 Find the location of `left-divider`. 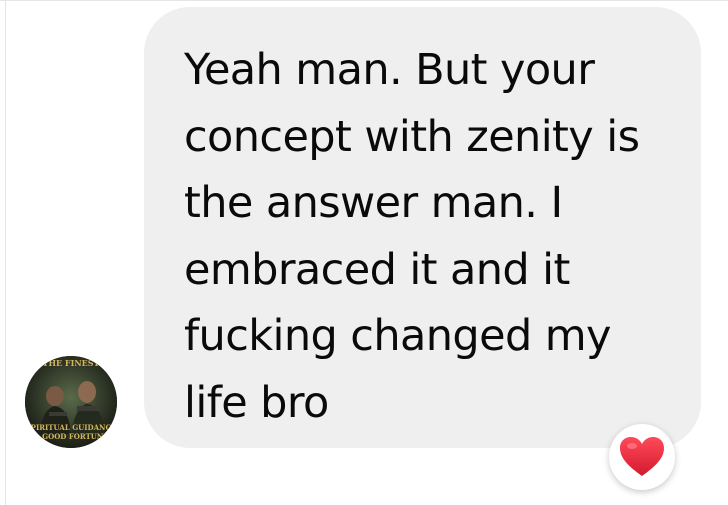

left-divider is located at coordinates (5, 252).